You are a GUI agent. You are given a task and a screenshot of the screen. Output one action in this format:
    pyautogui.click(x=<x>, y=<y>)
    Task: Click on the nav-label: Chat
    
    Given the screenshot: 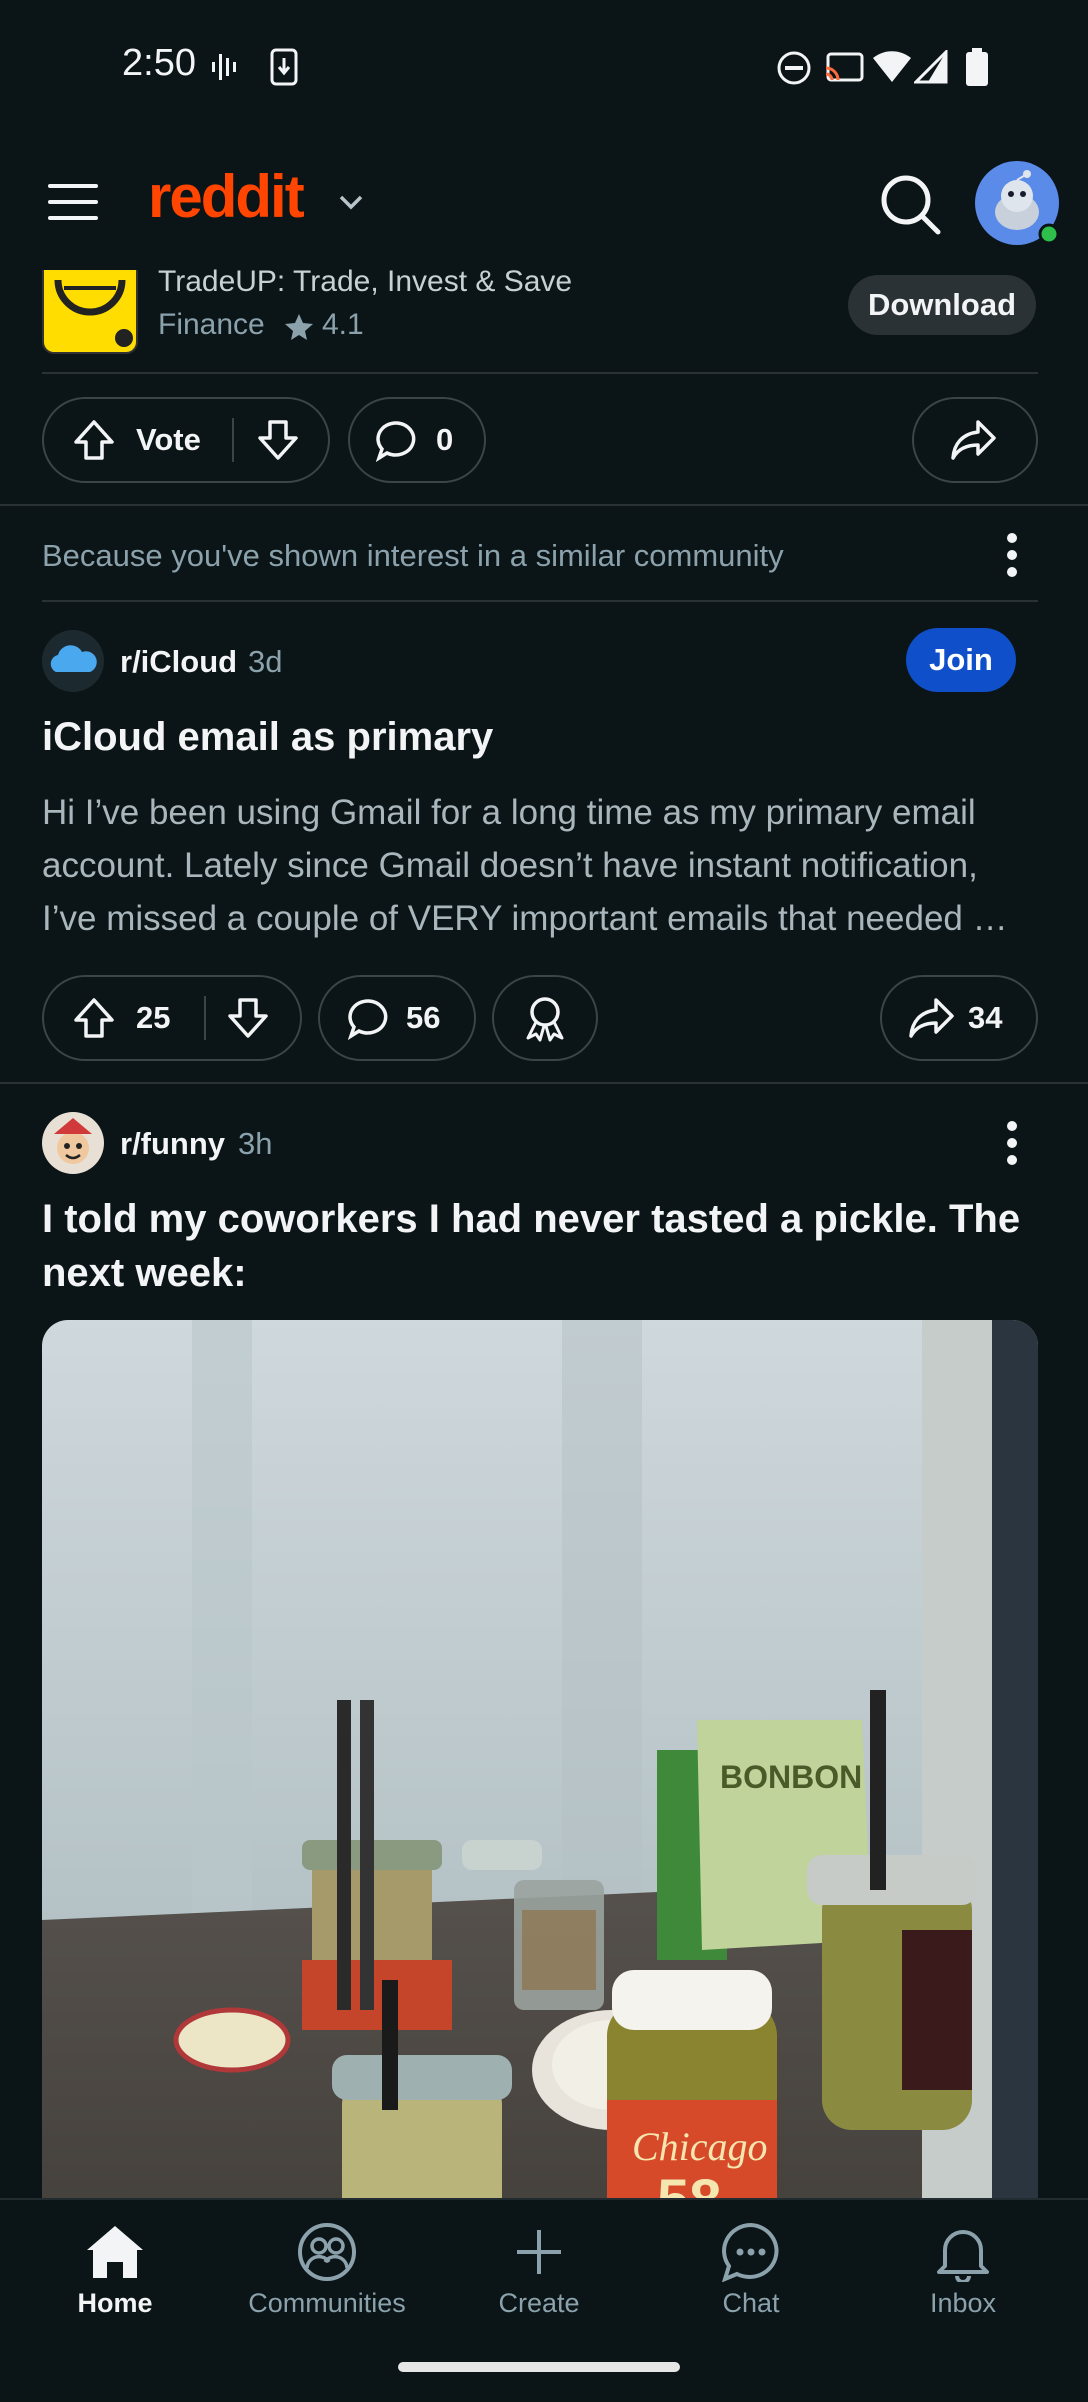 What is the action you would take?
    pyautogui.click(x=751, y=2303)
    